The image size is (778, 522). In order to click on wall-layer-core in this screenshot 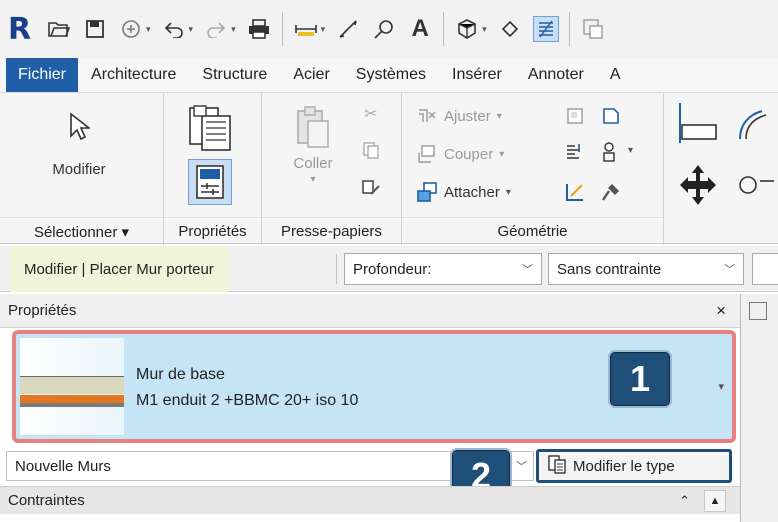, I will do `click(72, 385)`.